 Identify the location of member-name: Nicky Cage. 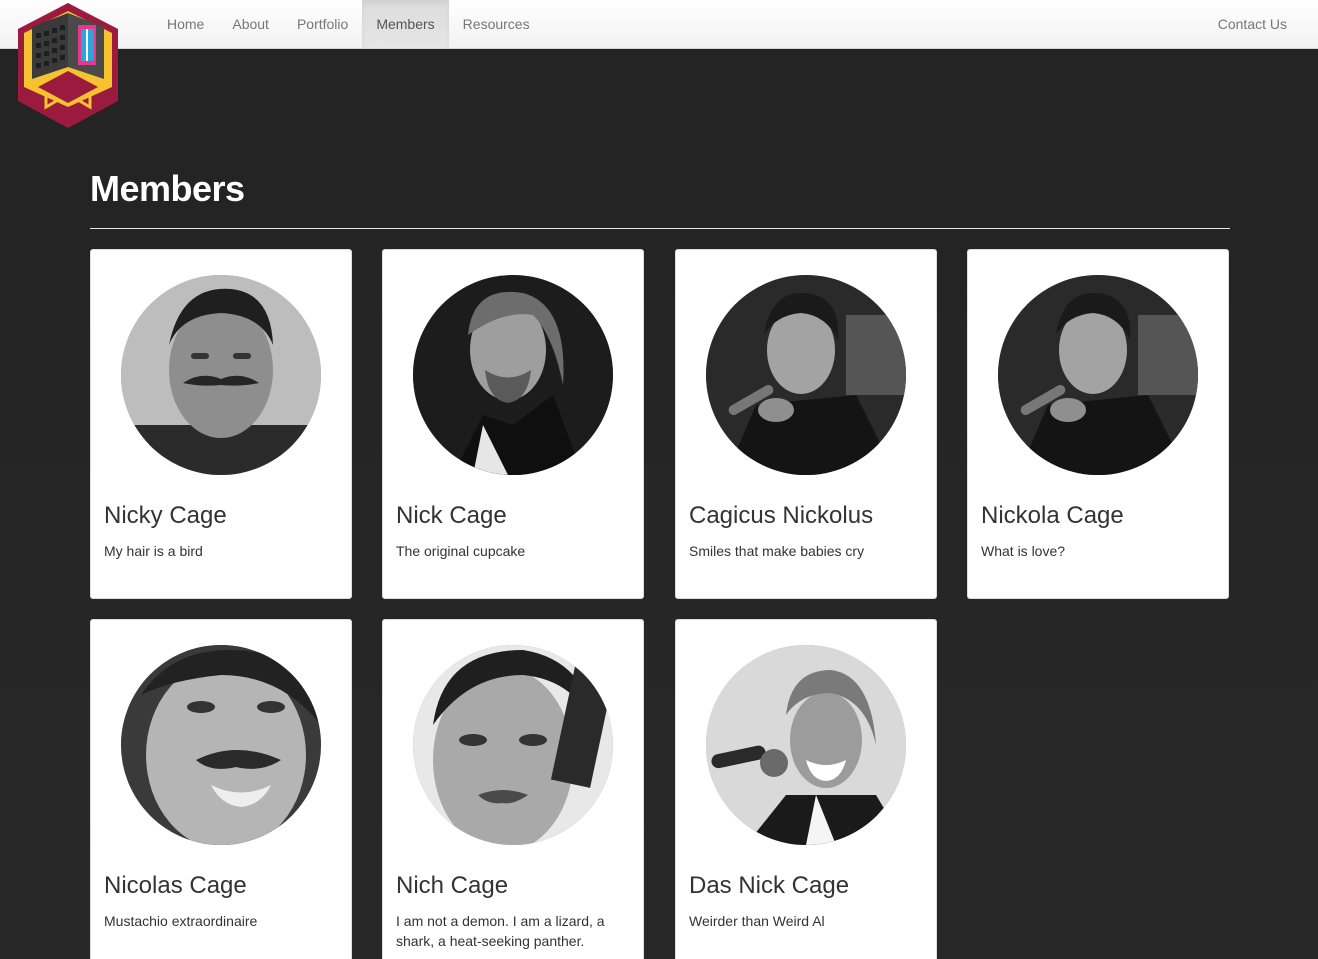
(165, 515).